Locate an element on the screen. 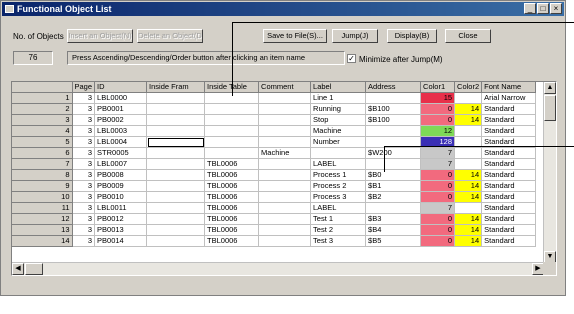 This screenshot has height=314, width=574. column-header: Inside Fram is located at coordinates (176, 87).